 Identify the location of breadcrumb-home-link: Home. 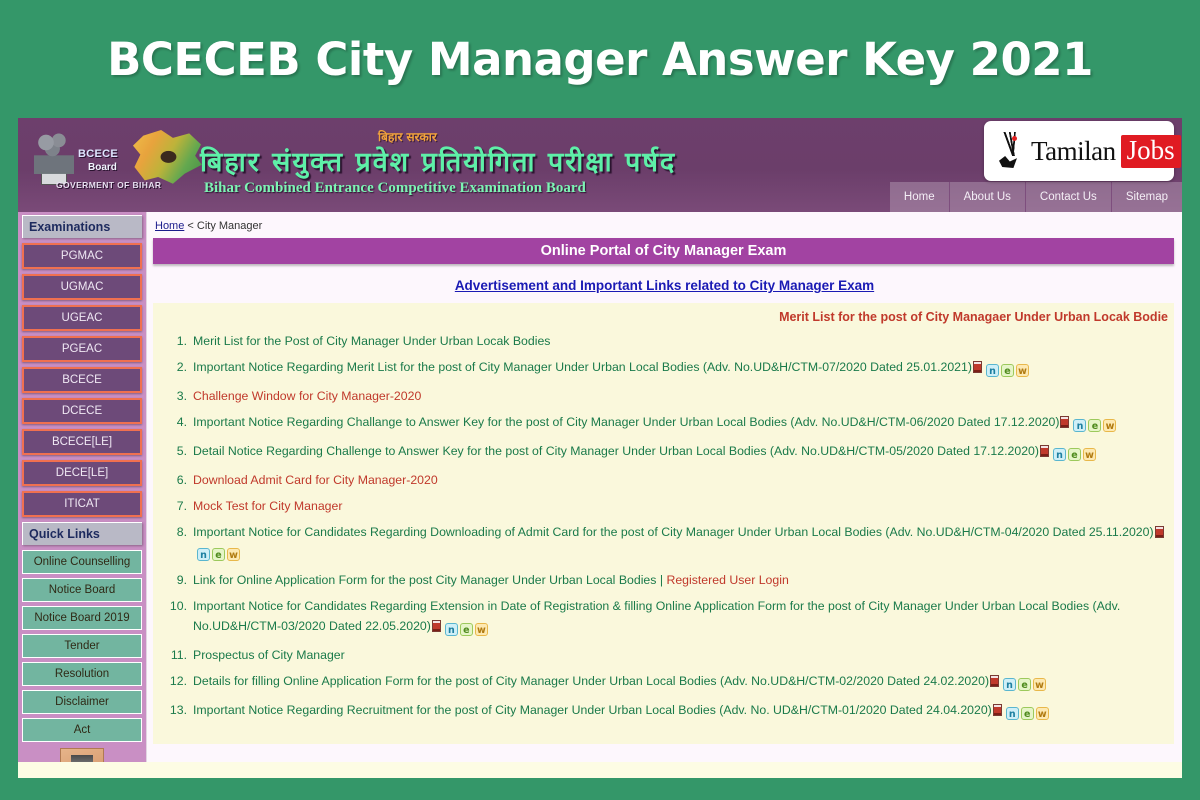
(169, 226).